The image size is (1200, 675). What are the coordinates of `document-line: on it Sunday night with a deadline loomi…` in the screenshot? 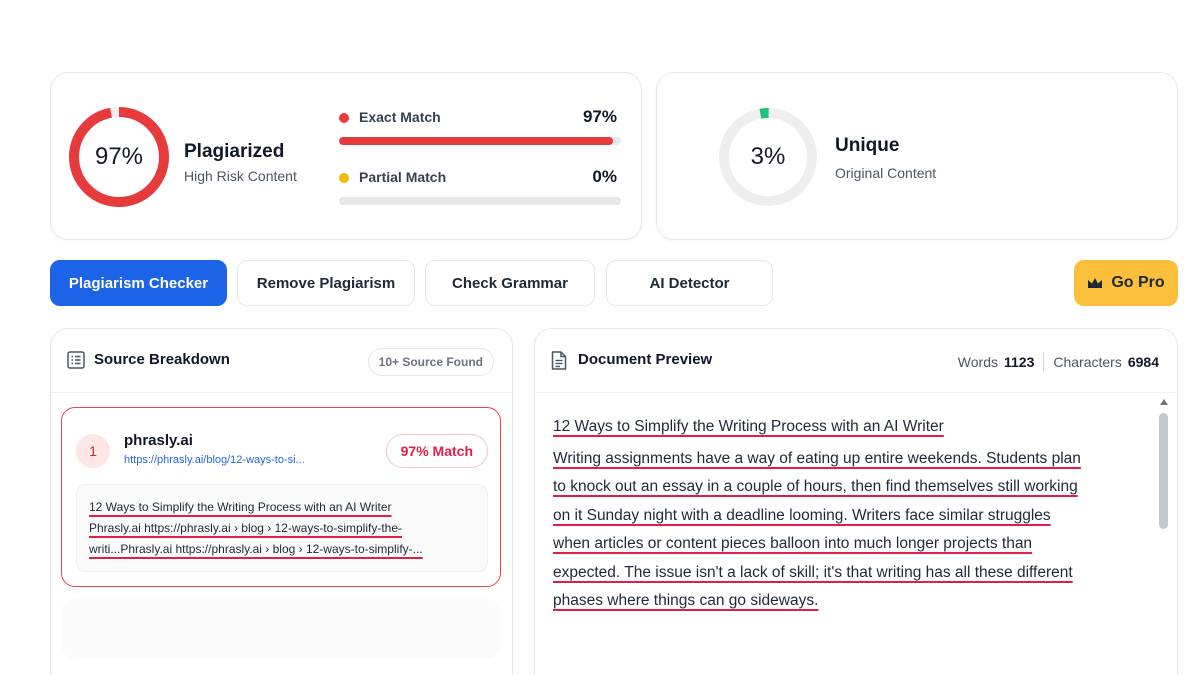 It's located at (802, 515).